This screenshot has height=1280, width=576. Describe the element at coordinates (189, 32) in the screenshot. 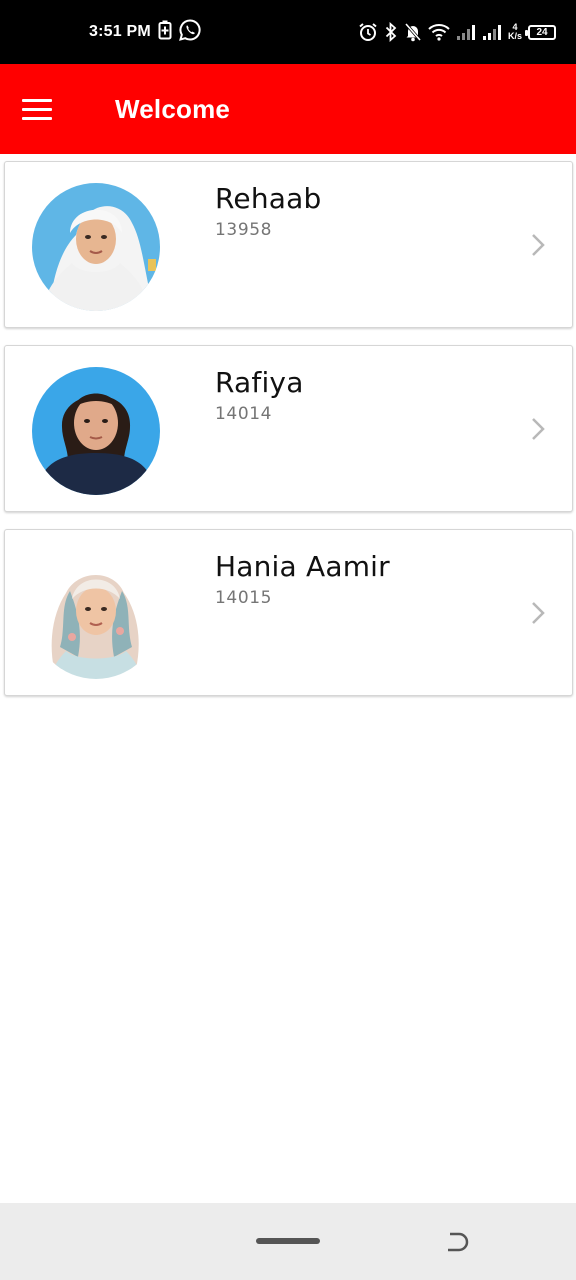

I see `whatsapp-icon` at that location.